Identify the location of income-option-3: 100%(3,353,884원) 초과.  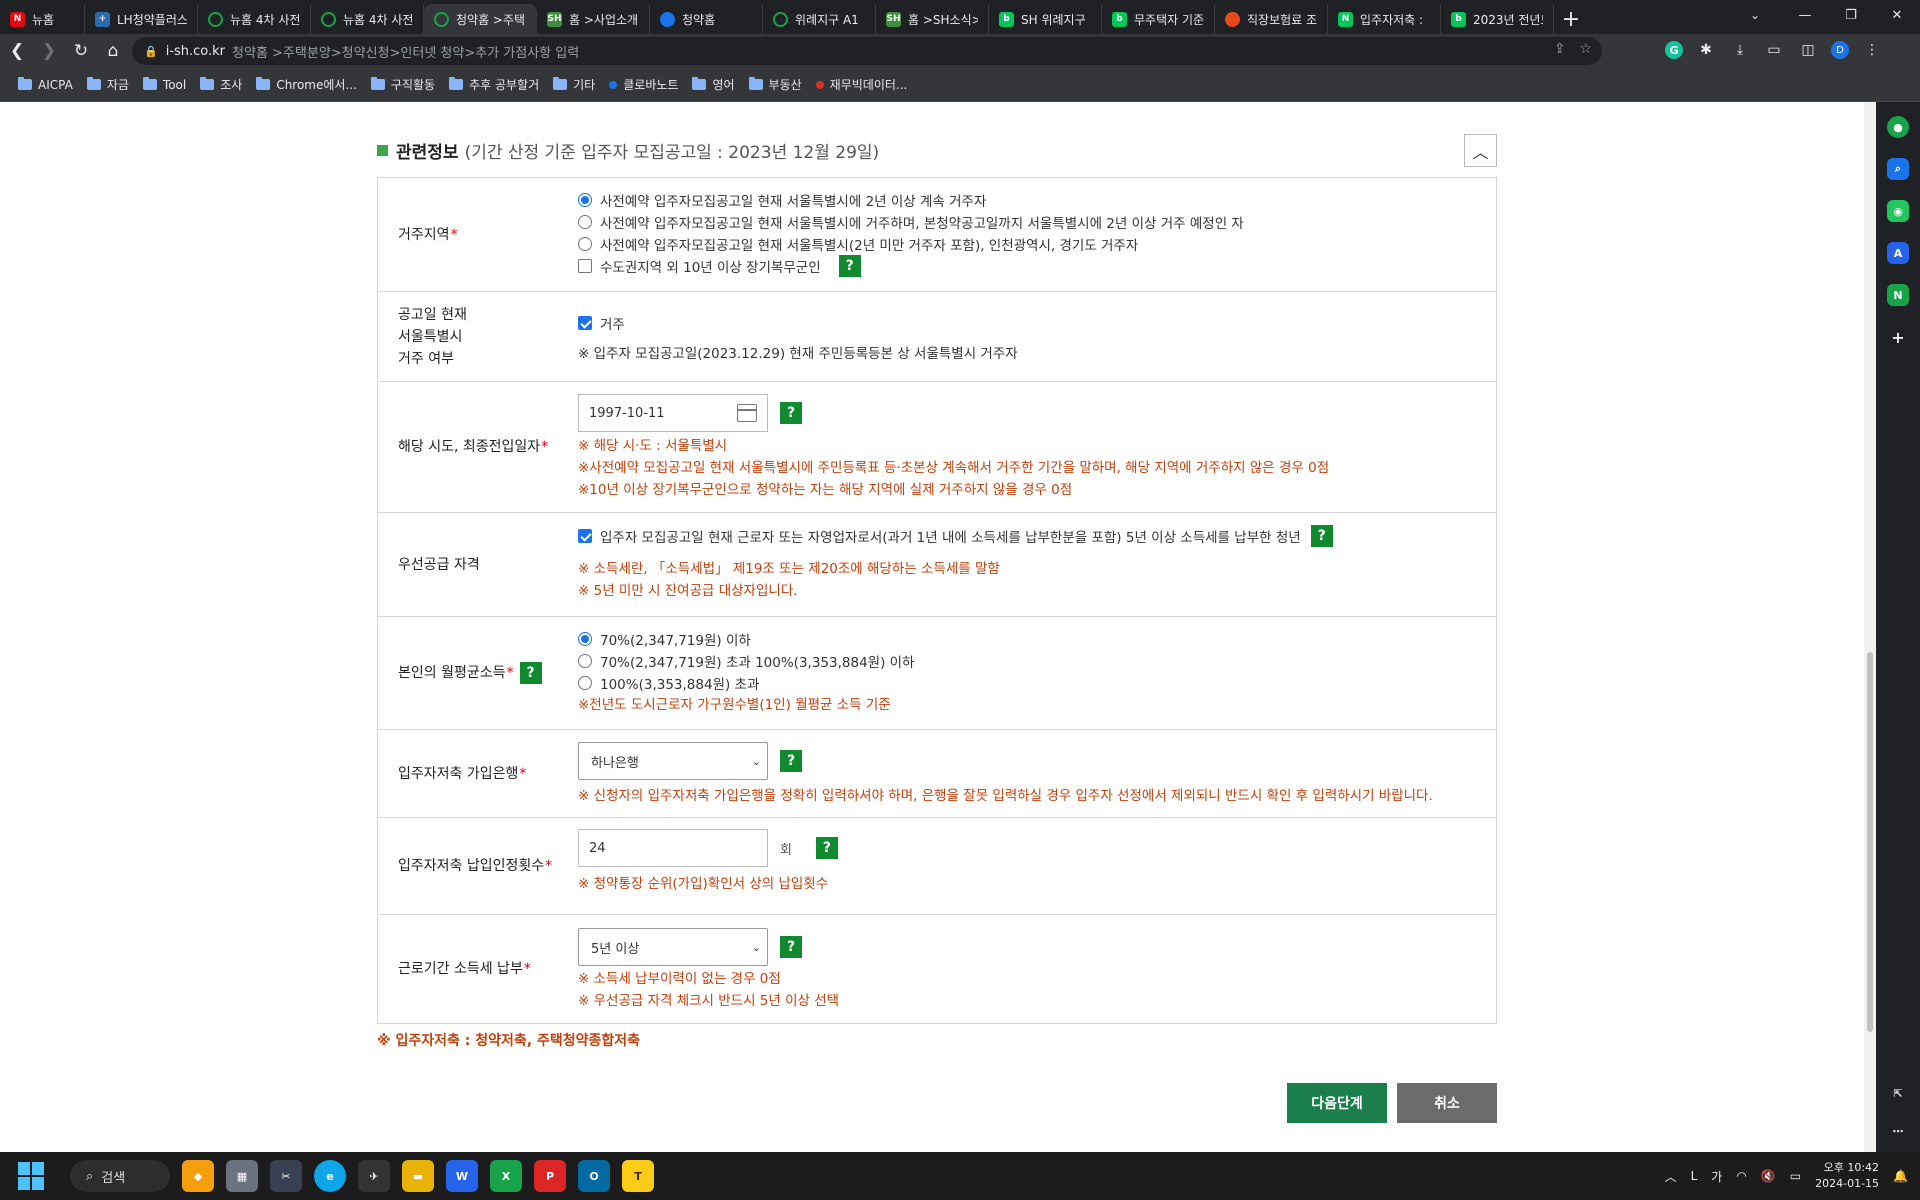
(1037, 683).